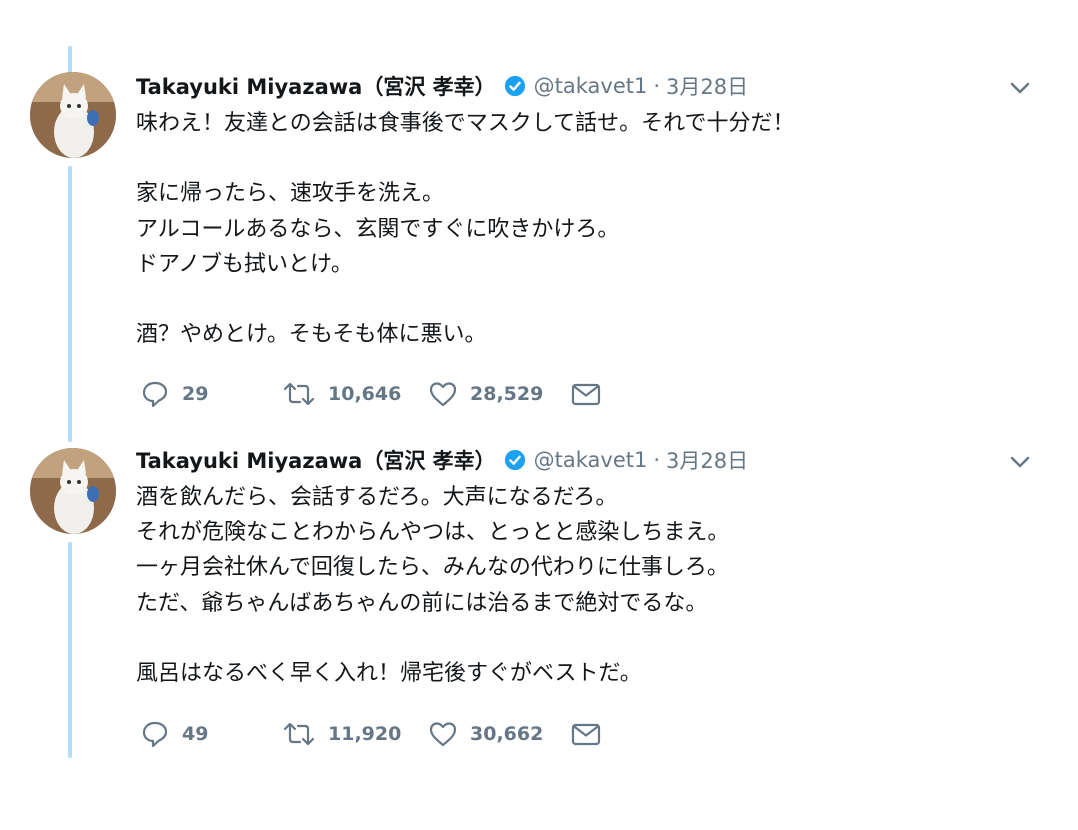 The image size is (1078, 830). I want to click on reply-count: 29, so click(195, 394).